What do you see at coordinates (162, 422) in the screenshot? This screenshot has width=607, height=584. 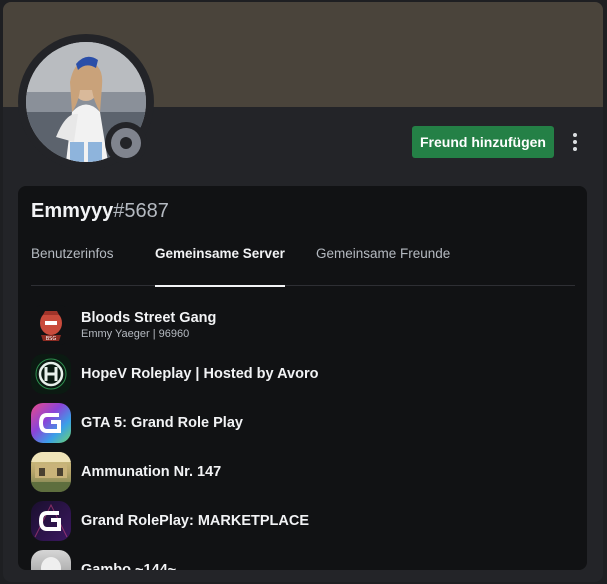 I see `server-name: GTA 5: Grand Role Play` at bounding box center [162, 422].